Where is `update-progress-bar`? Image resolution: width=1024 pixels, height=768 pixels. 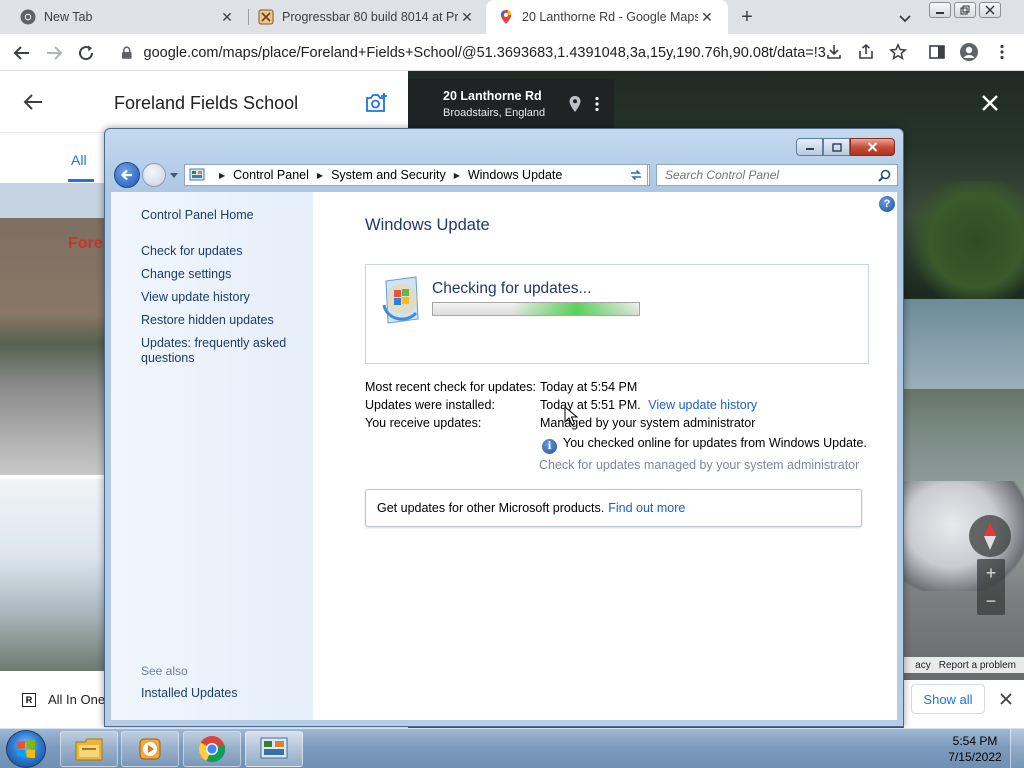
update-progress-bar is located at coordinates (536, 309).